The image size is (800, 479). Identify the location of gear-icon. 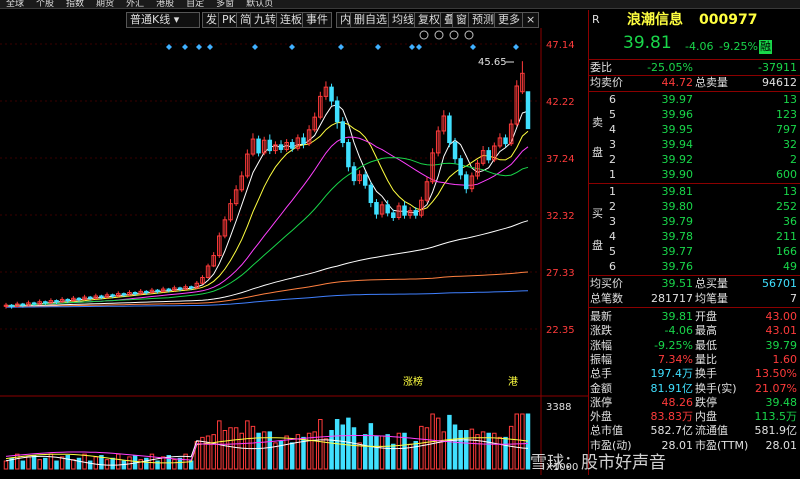
(469, 35).